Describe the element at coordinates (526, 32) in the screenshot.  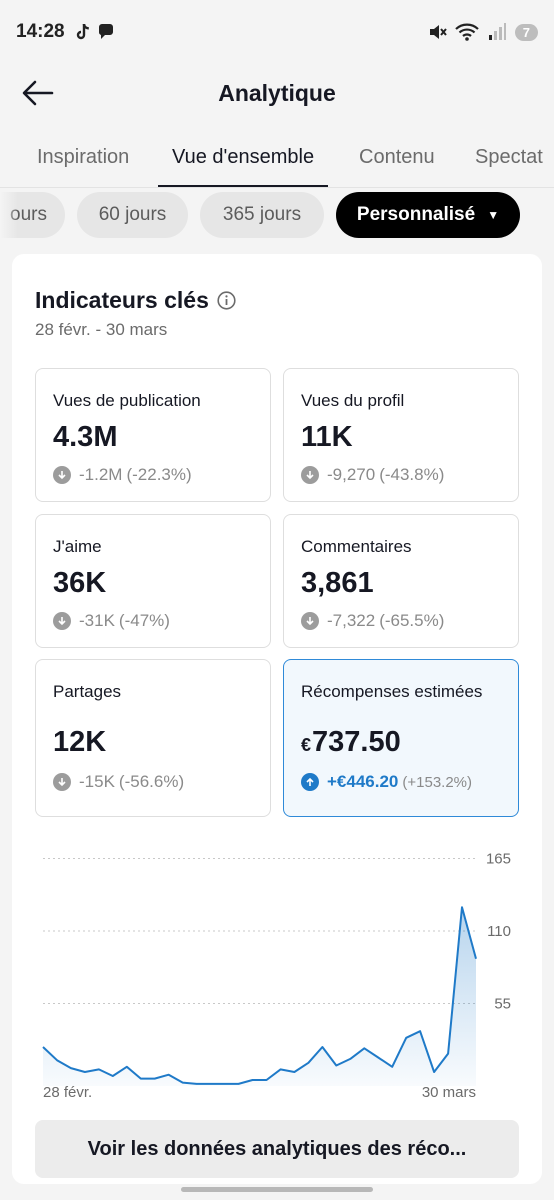
I see `battery-indicator: 7` at that location.